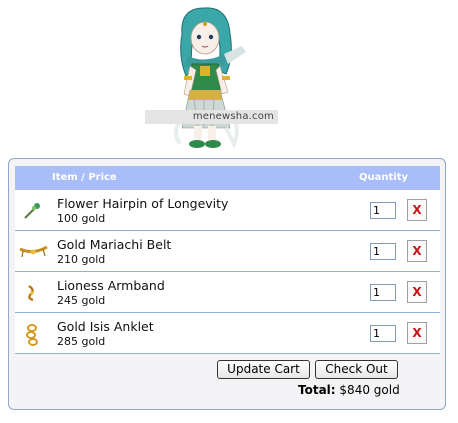 This screenshot has width=458, height=423. I want to click on item-name: Lioness Armband, so click(111, 285).